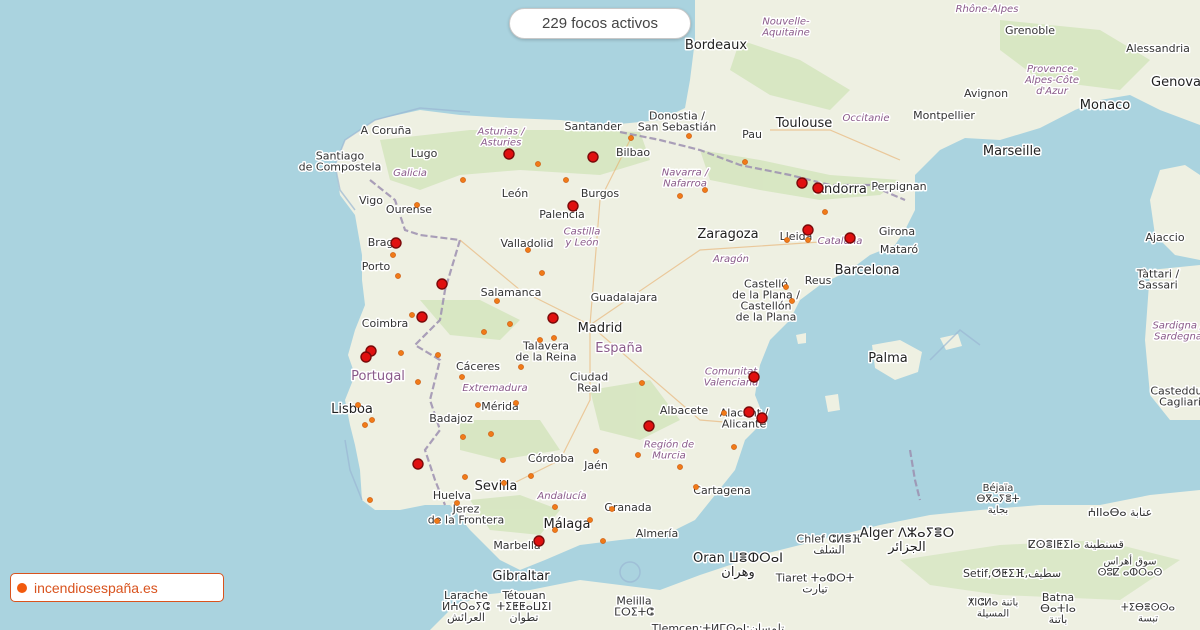 The height and width of the screenshot is (630, 1200). I want to click on brand-text: incendiosespaña.es, so click(96, 587).